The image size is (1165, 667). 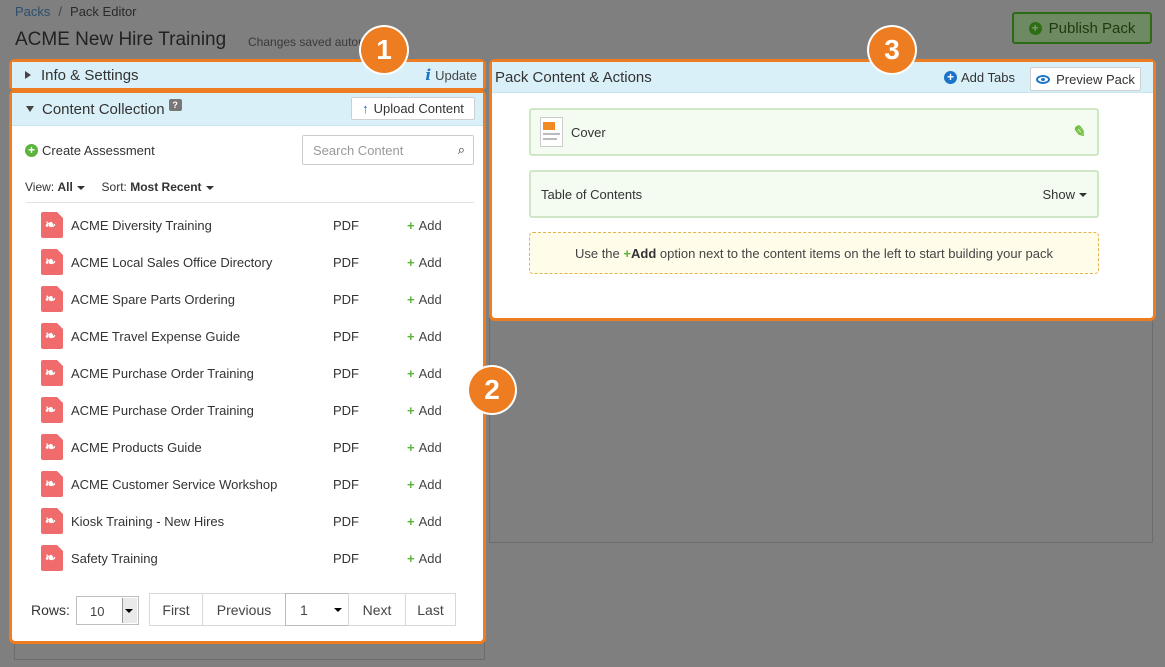 I want to click on sort-label: Sort:, so click(x=114, y=187).